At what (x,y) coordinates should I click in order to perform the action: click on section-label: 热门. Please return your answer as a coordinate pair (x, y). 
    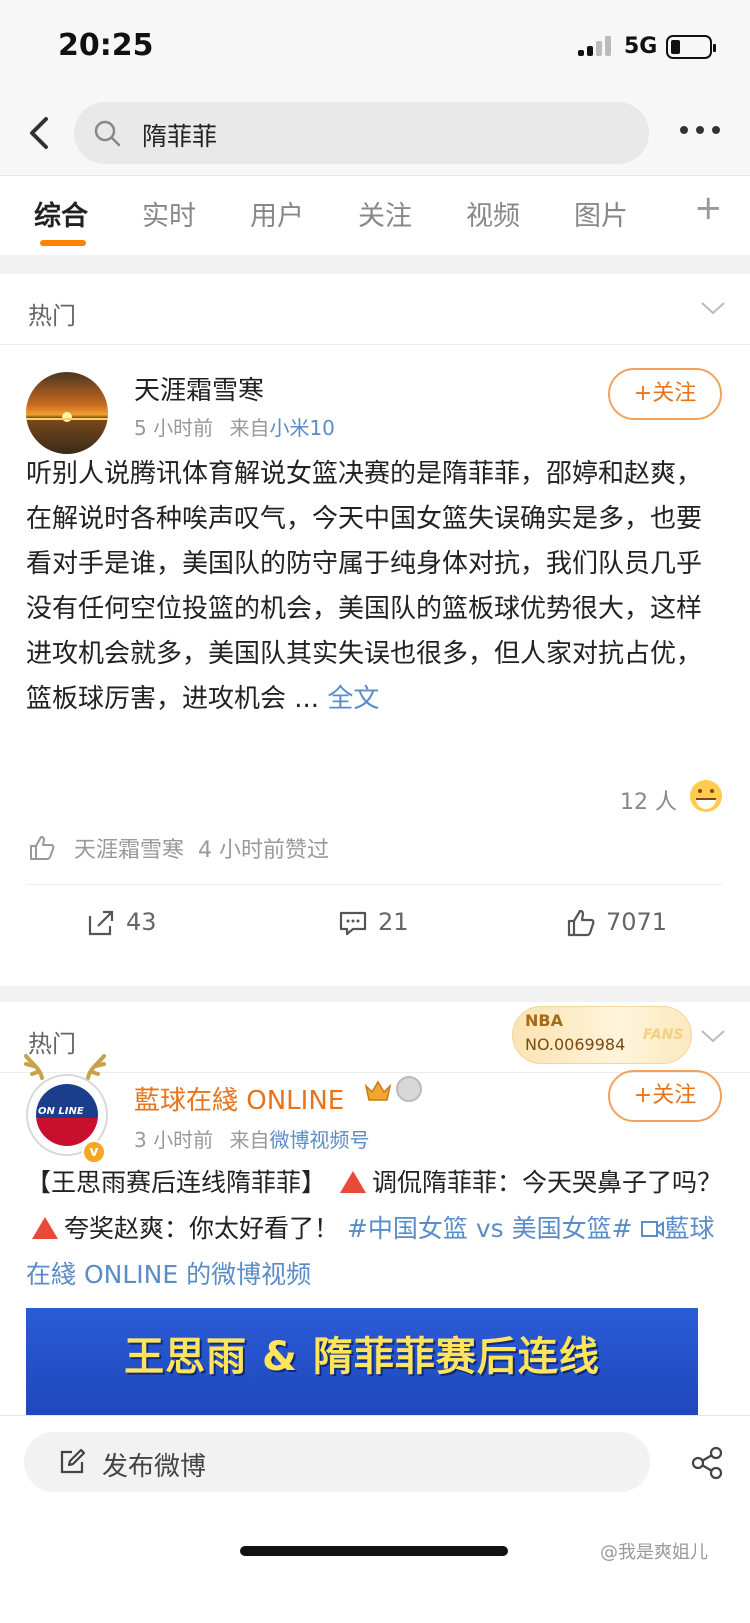
    Looking at the image, I should click on (52, 316).